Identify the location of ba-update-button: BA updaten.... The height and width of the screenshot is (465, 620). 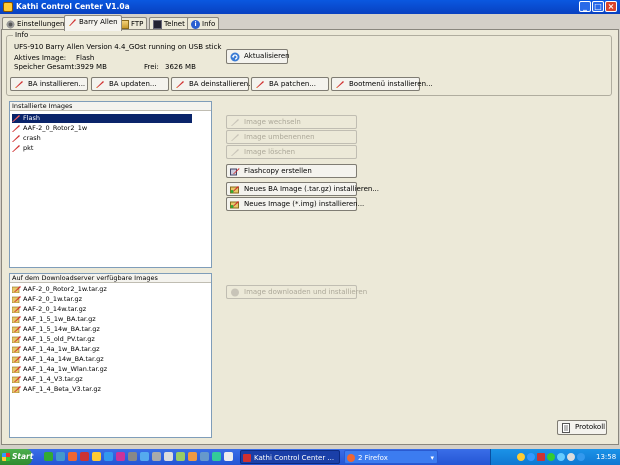
(130, 84).